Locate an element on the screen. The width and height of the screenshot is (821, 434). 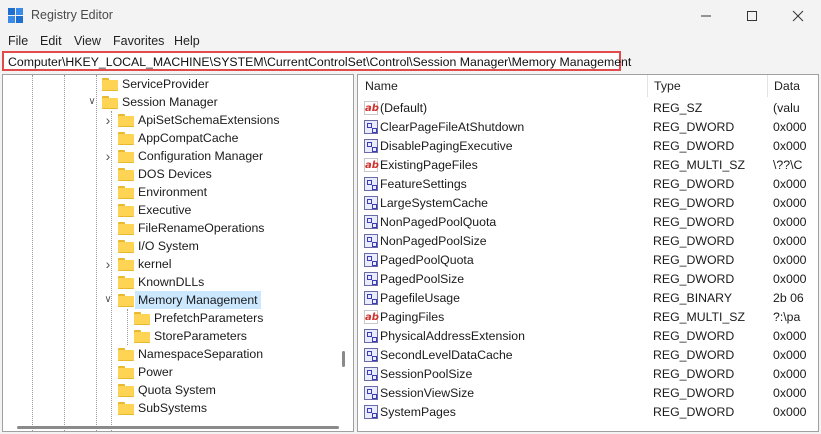
value-row: FeatureSettings REG_DWORD 0x000 is located at coordinates (588, 184).